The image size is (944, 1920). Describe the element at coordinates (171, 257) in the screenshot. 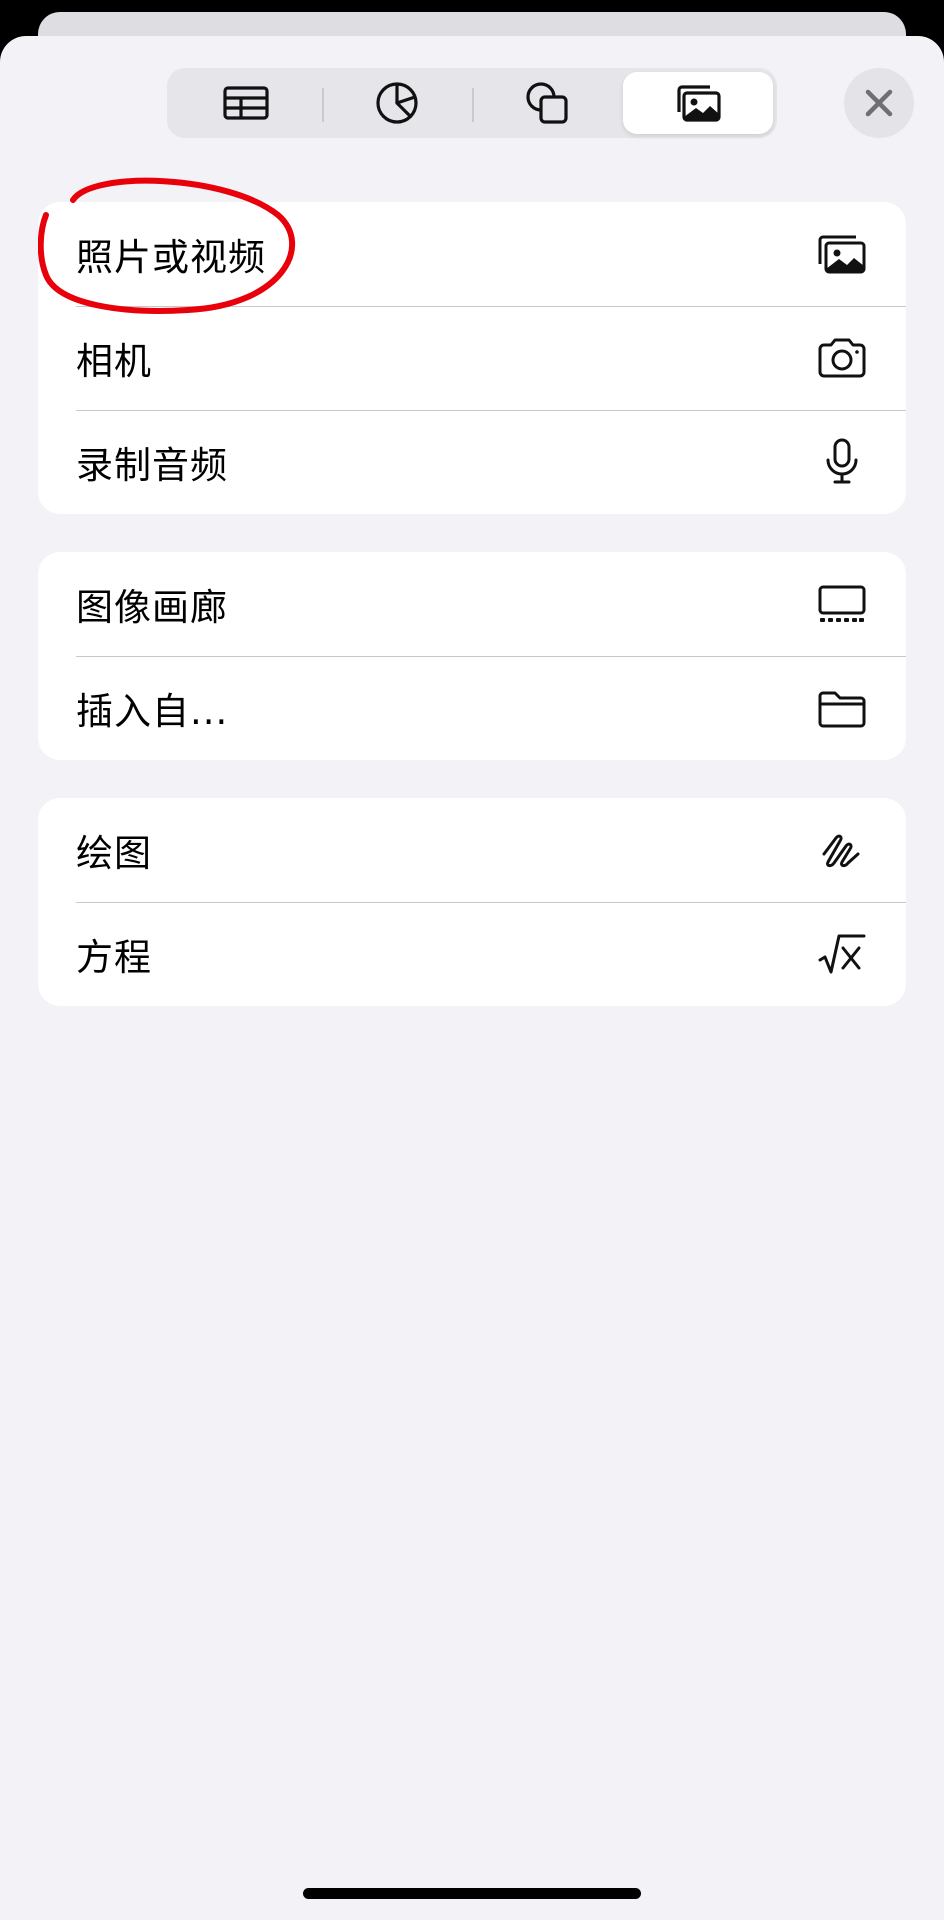

I see `menu-item-label: 照片或视频` at that location.